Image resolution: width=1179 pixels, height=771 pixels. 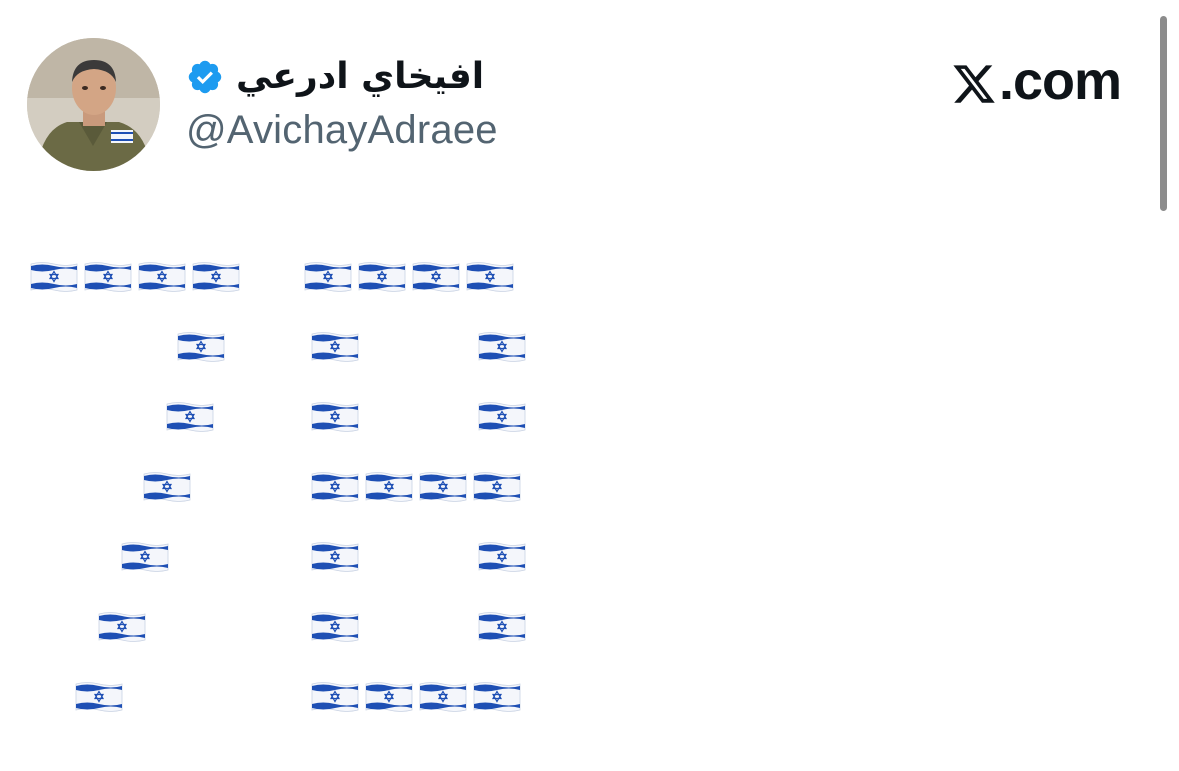 I want to click on x-brand: .com, so click(x=1036, y=81).